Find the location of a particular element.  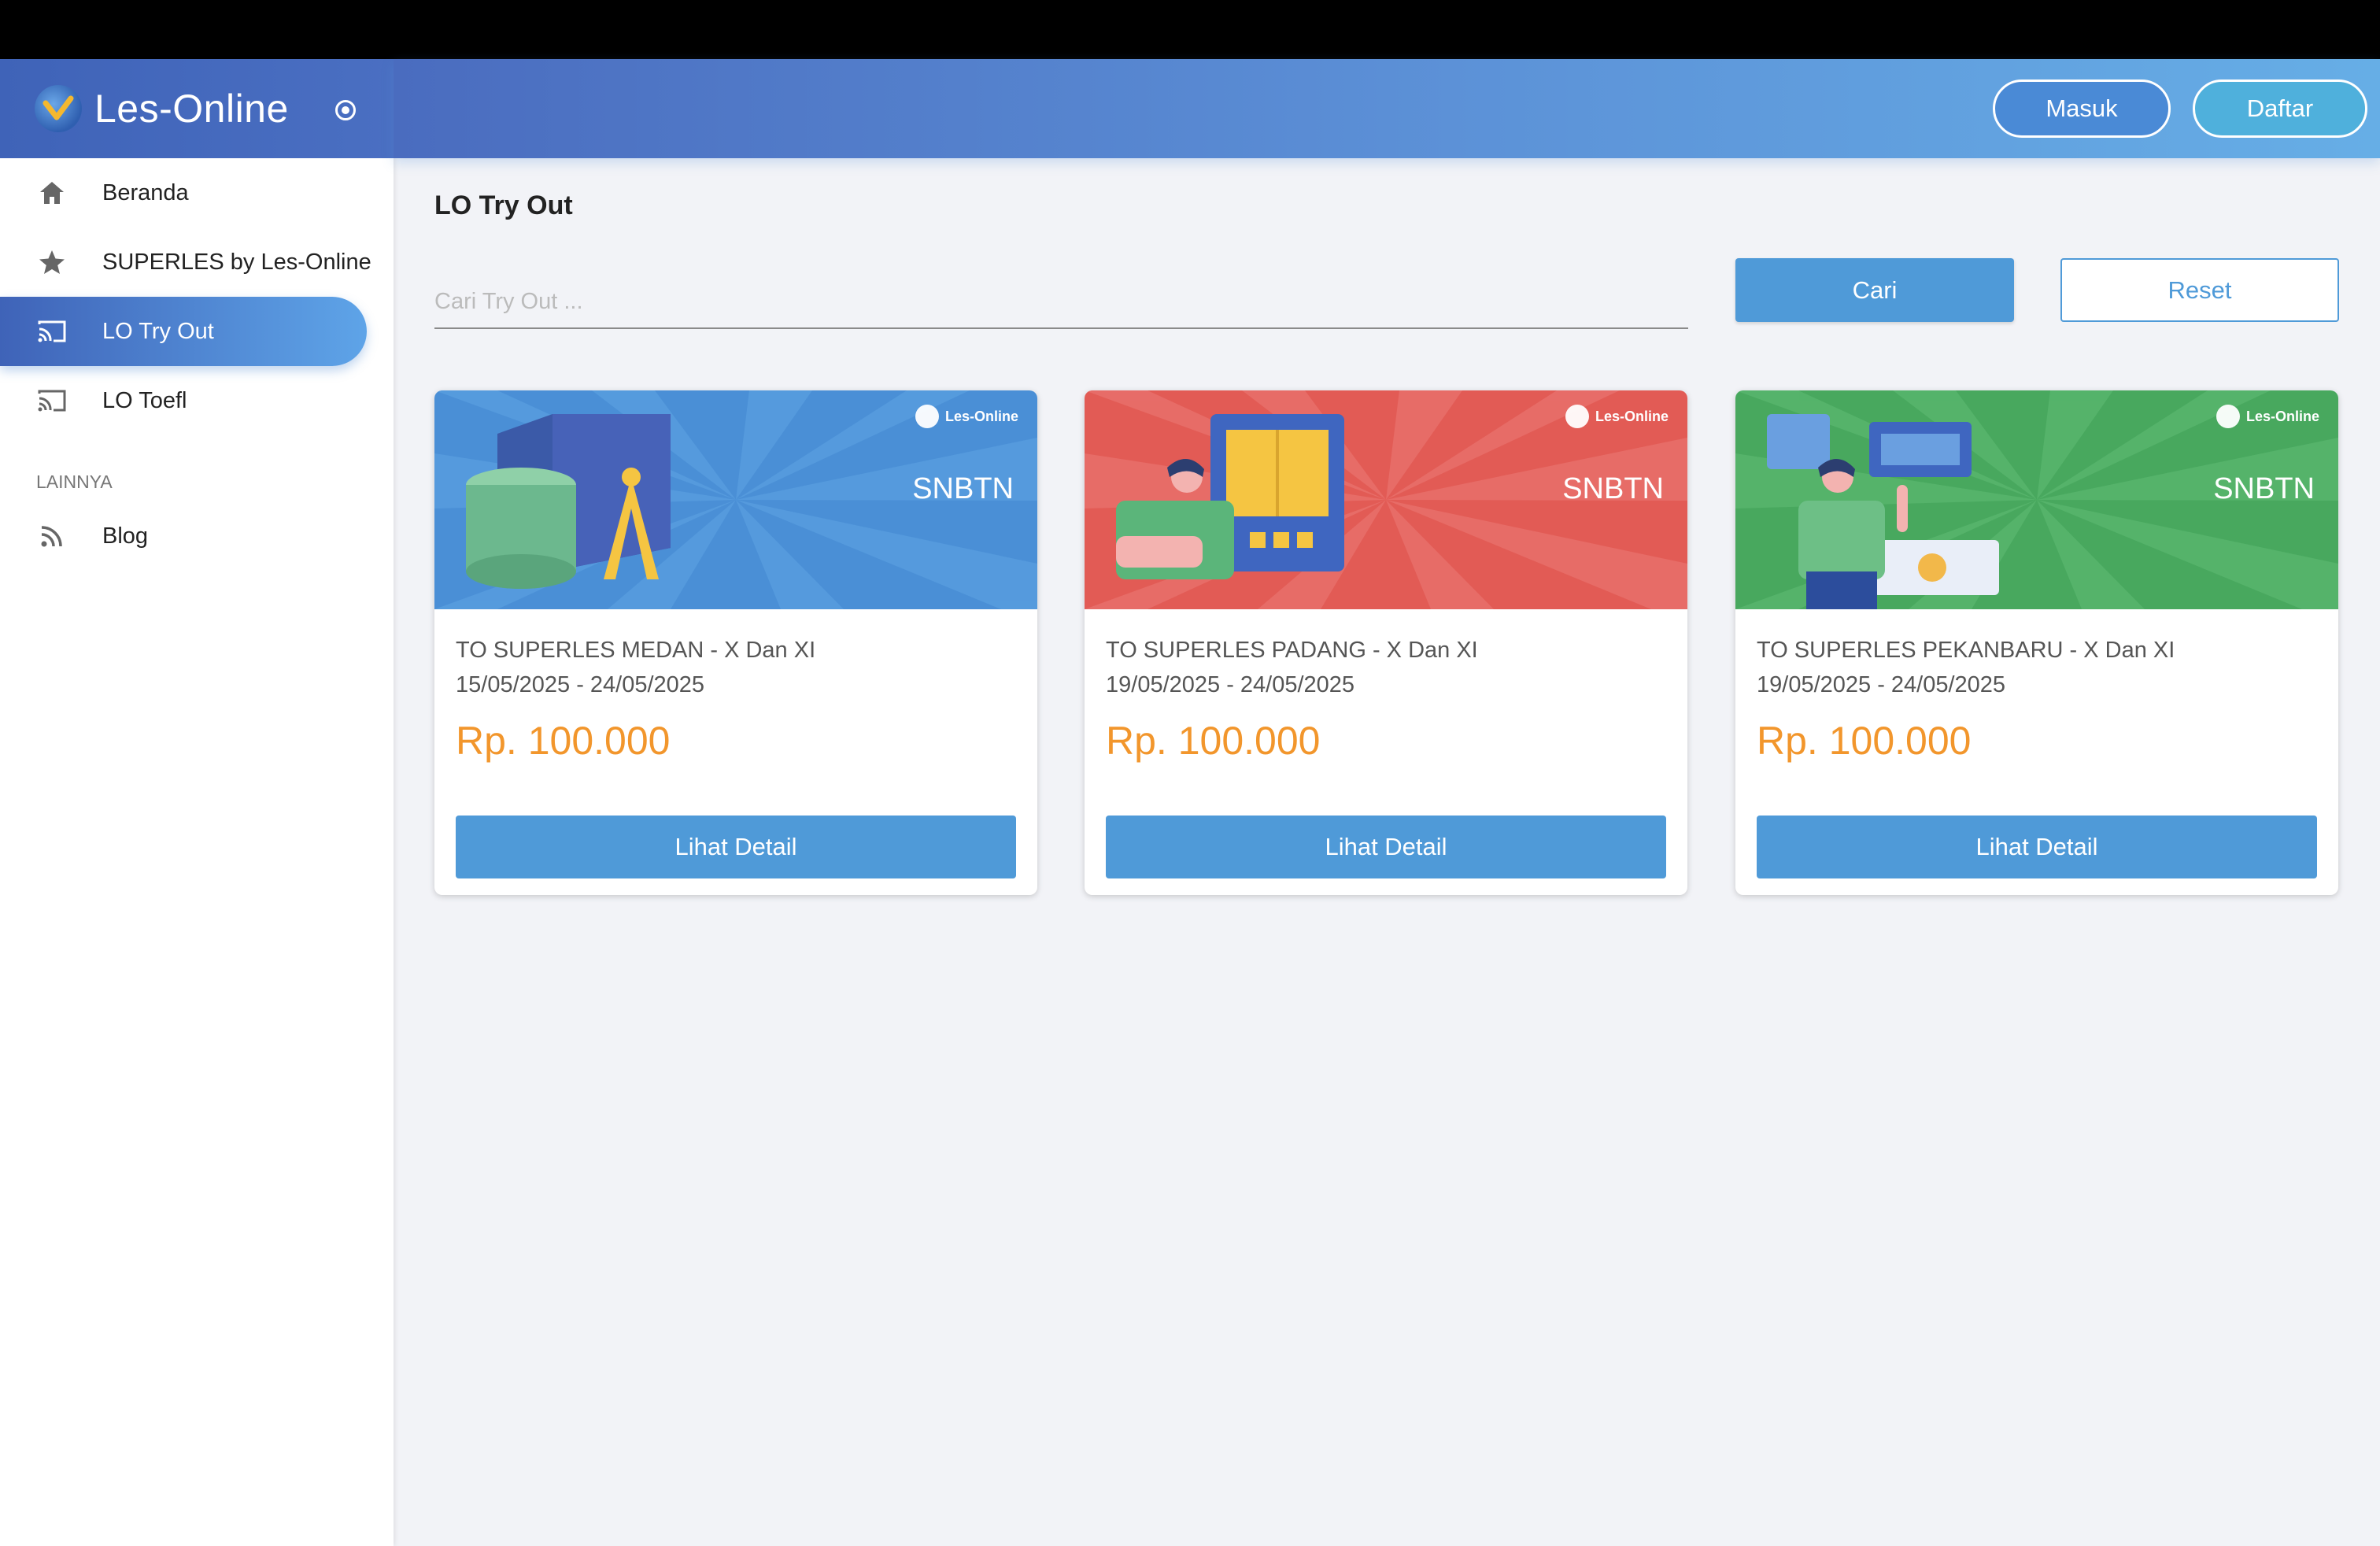

login-button: Masuk is located at coordinates (2082, 109).